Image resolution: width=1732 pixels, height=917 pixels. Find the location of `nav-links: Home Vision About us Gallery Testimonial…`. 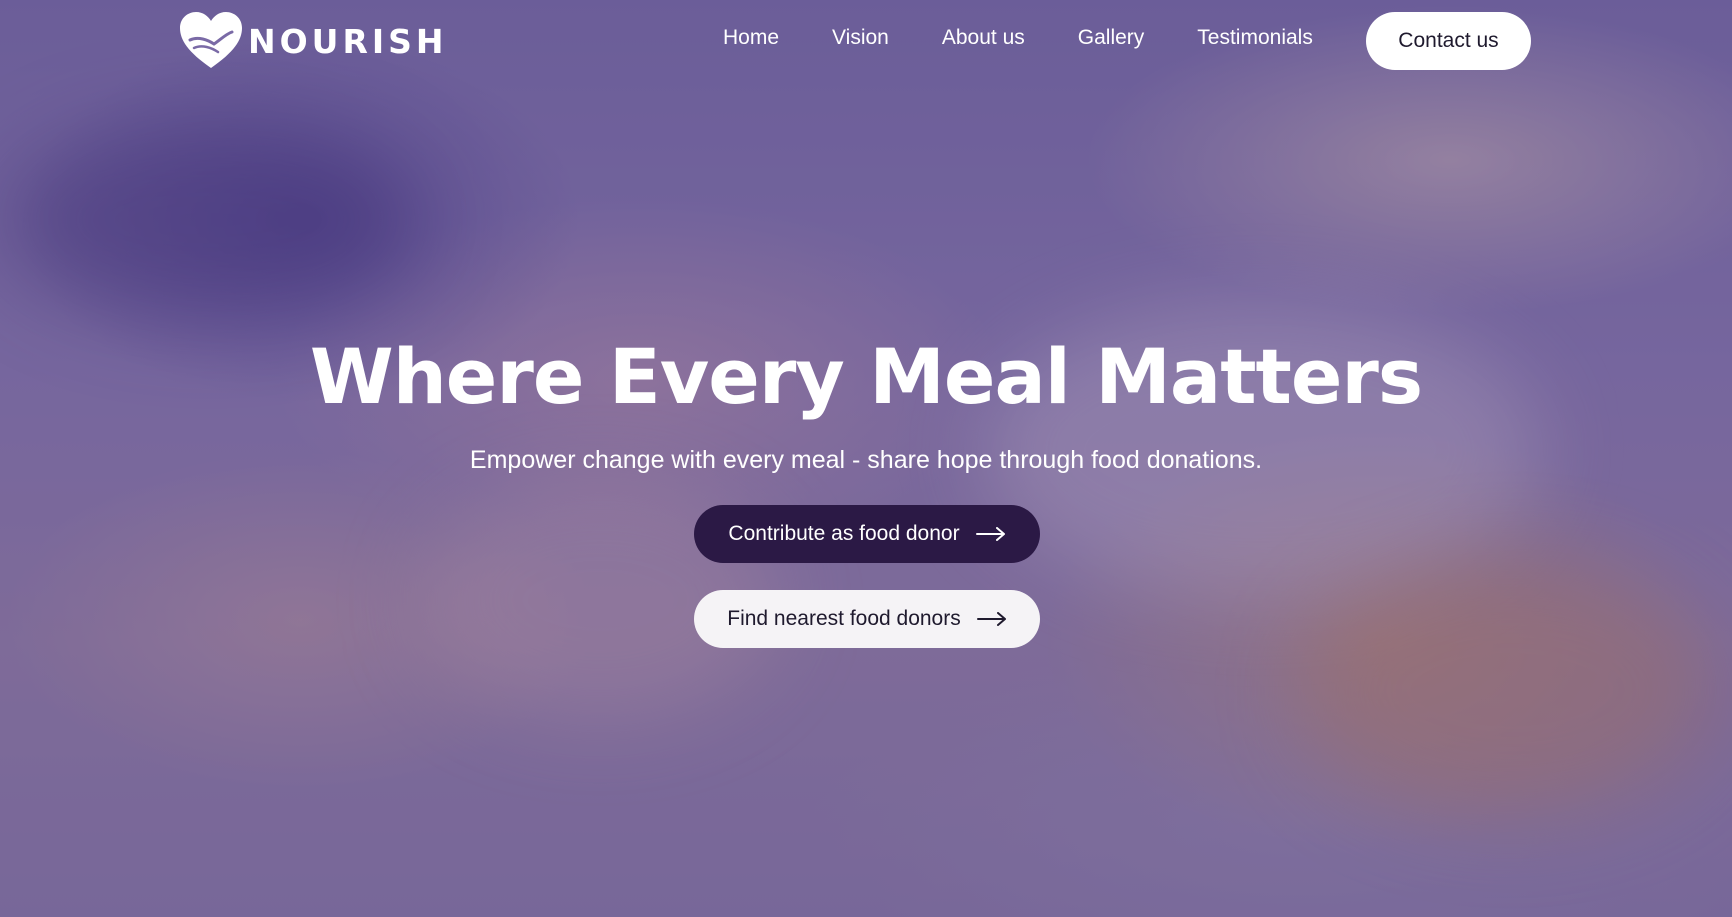

nav-links: Home Vision About us Gallery Testimonial… is located at coordinates (1044, 38).